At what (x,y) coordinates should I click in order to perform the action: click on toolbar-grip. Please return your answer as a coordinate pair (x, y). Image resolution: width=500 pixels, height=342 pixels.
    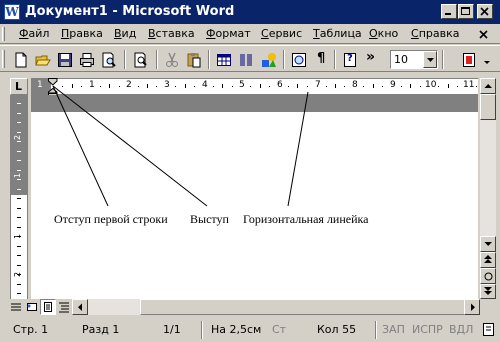
    Looking at the image, I should click on (3, 59).